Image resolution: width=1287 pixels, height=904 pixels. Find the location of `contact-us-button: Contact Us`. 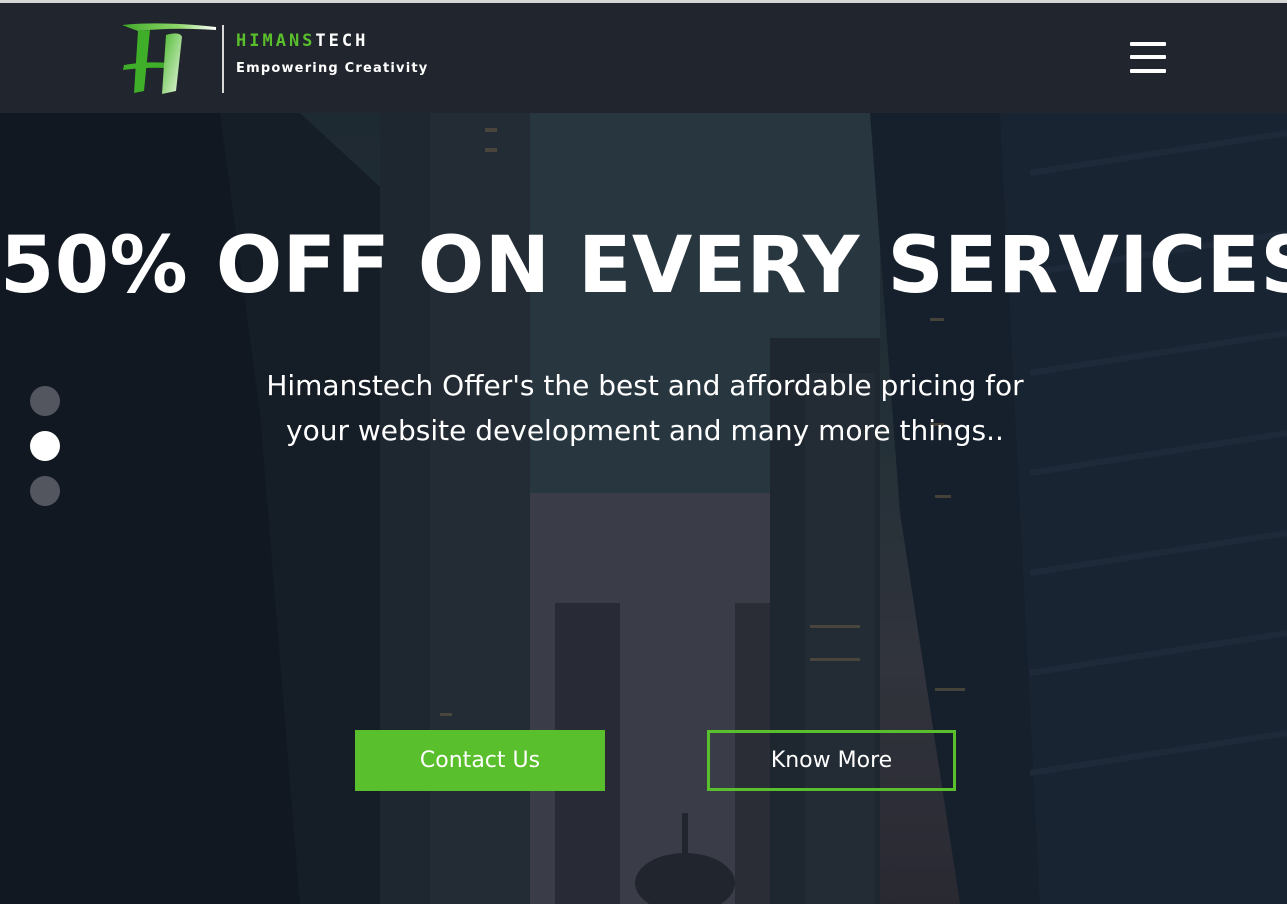

contact-us-button: Contact Us is located at coordinates (480, 760).